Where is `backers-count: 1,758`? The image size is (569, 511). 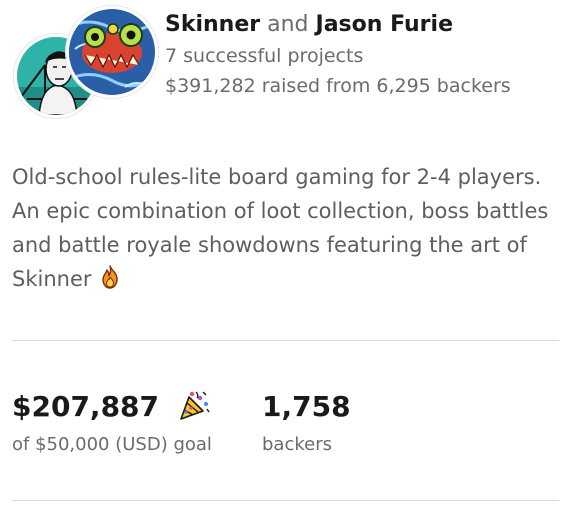 backers-count: 1,758 is located at coordinates (306, 406).